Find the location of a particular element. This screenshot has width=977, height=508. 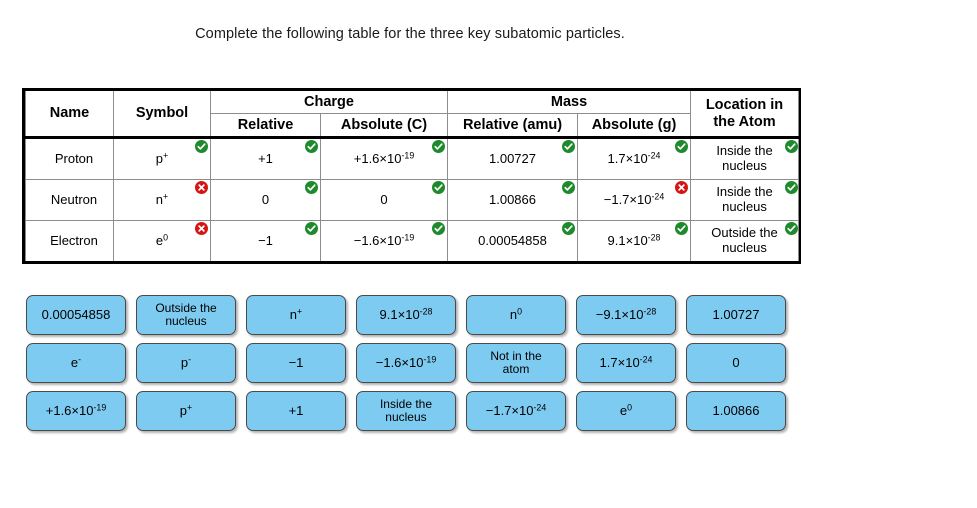

cell-mass-absolute-value: −1.7×10-24 is located at coordinates (634, 199).